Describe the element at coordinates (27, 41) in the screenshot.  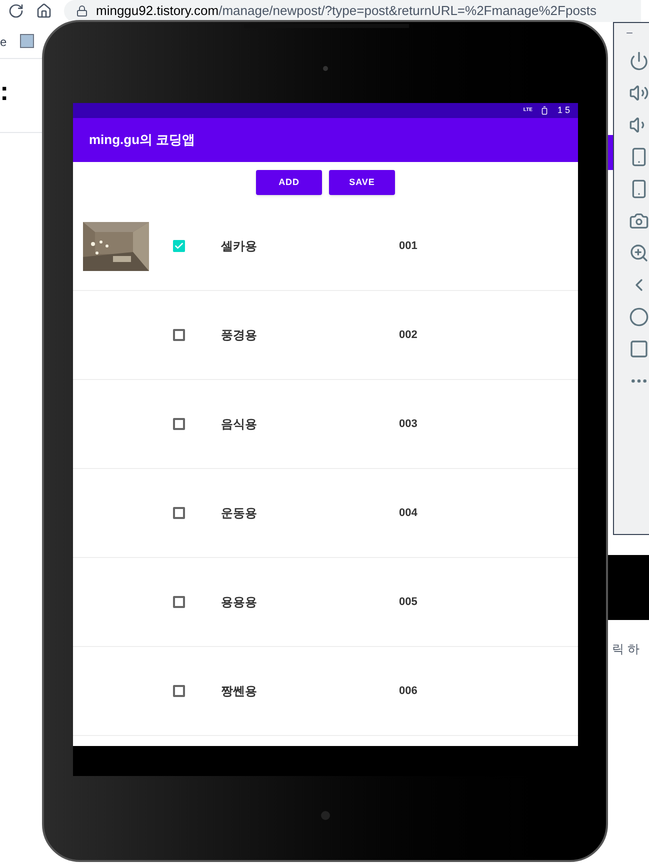
I see `bookmark-icon` at that location.